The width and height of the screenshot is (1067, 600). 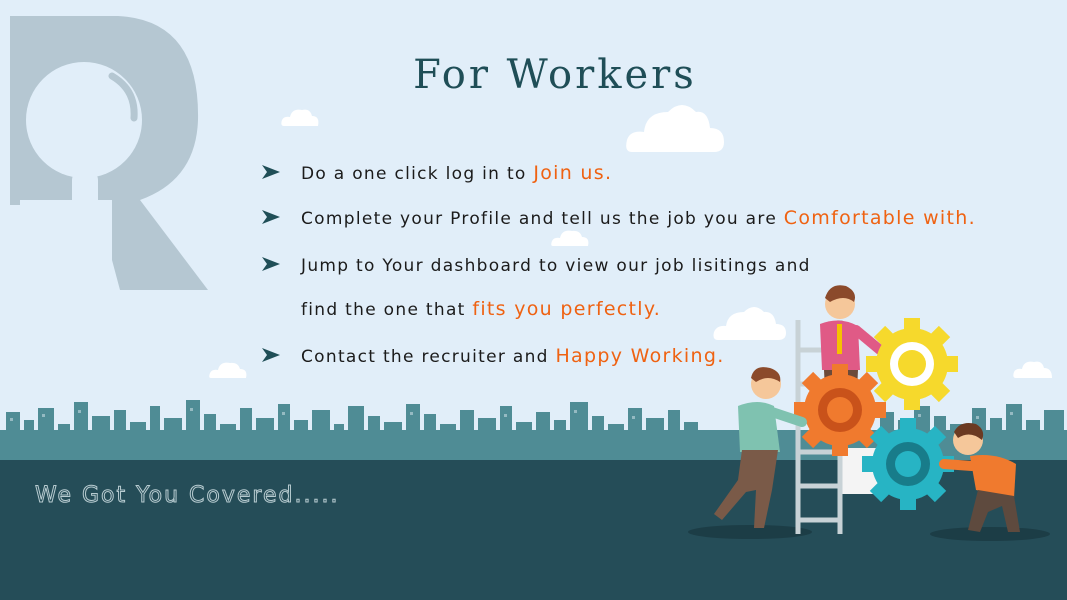 What do you see at coordinates (869, 413) in the screenshot?
I see `people-with-gears-illustration` at bounding box center [869, 413].